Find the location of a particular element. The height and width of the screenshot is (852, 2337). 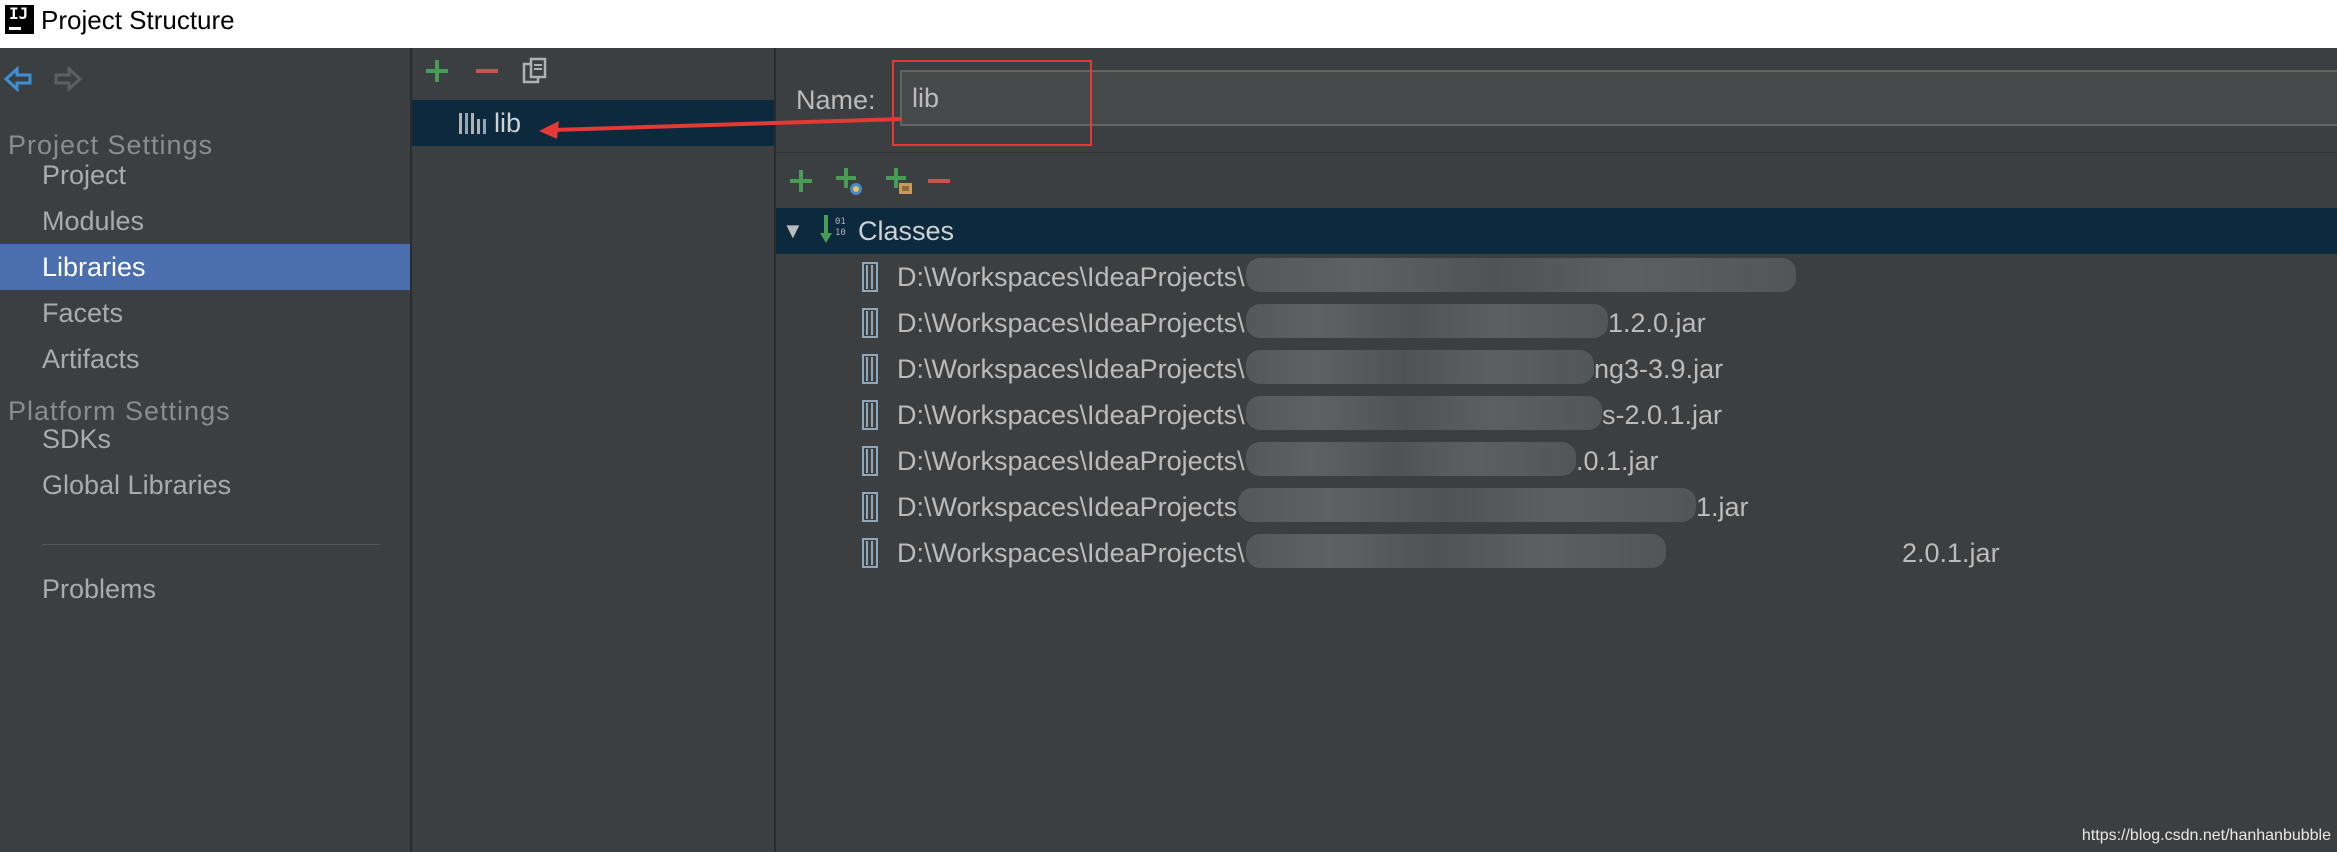

library-list-panel: lib is located at coordinates (594, 450).